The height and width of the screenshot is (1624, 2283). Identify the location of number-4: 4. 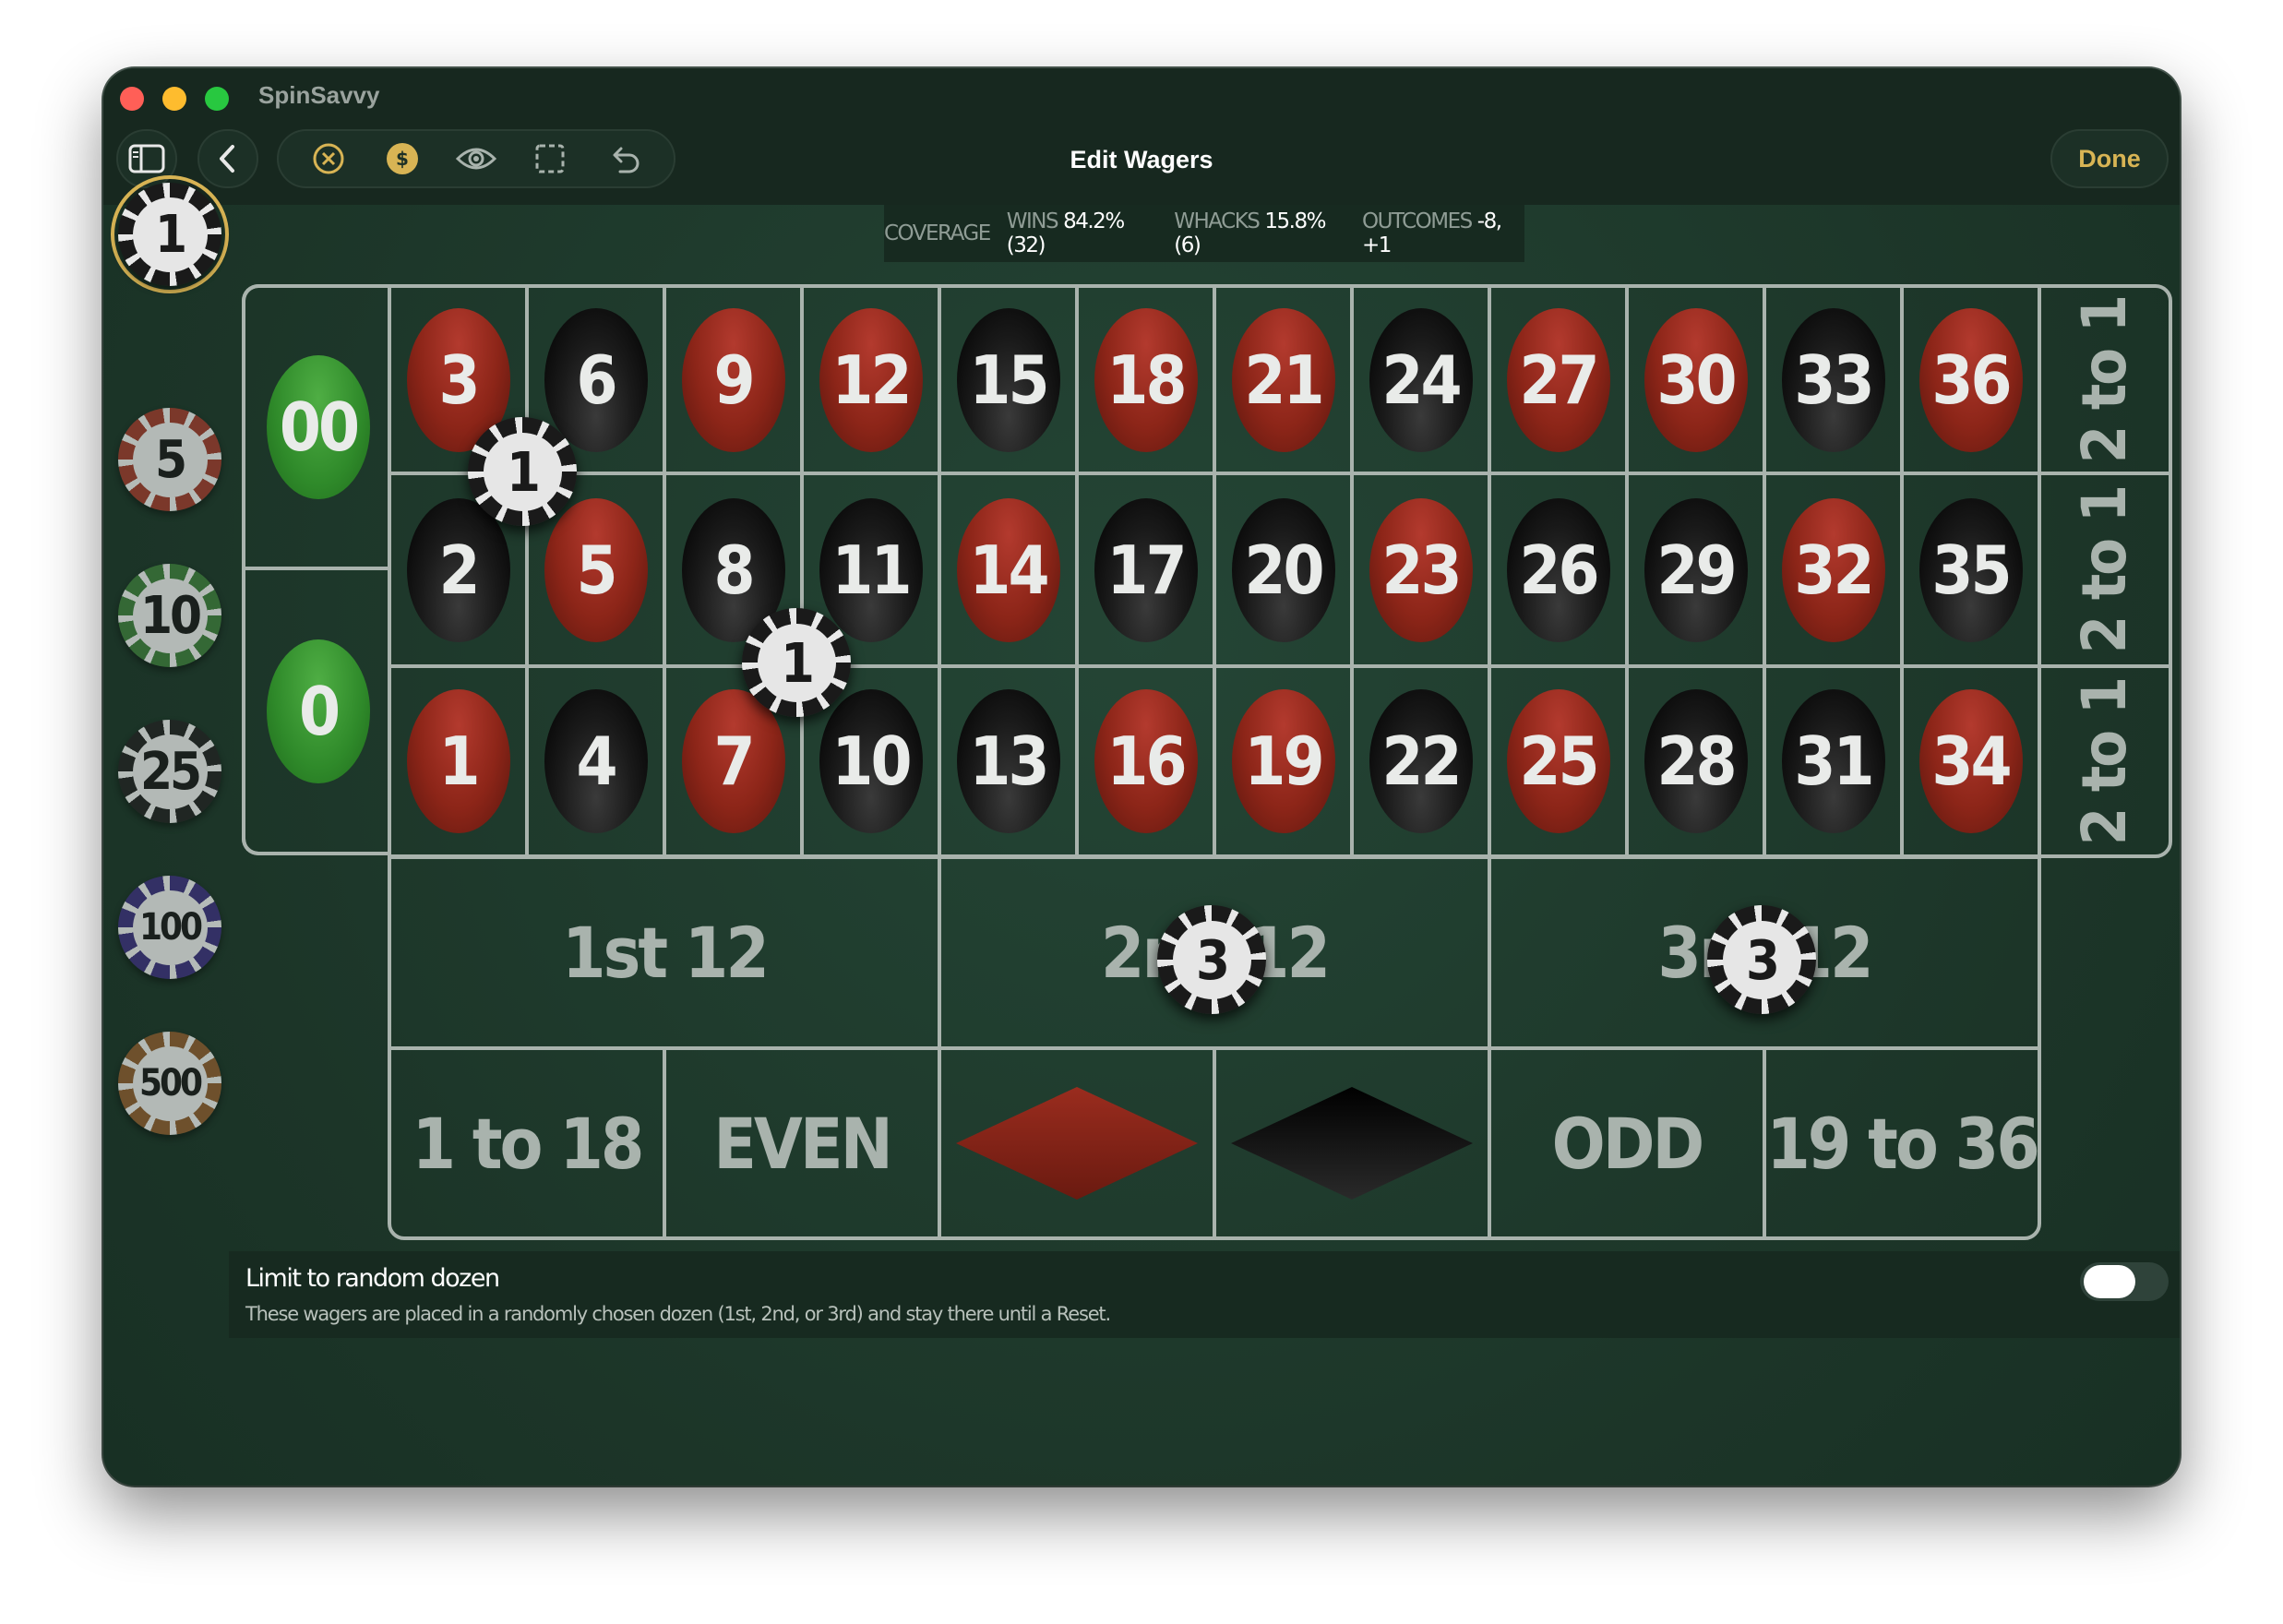
(596, 761).